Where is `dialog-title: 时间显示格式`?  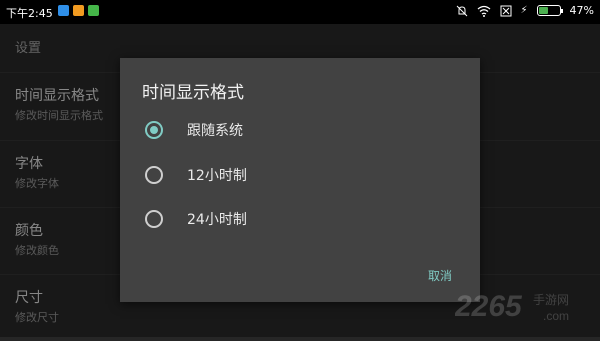 dialog-title: 时间显示格式 is located at coordinates (193, 93).